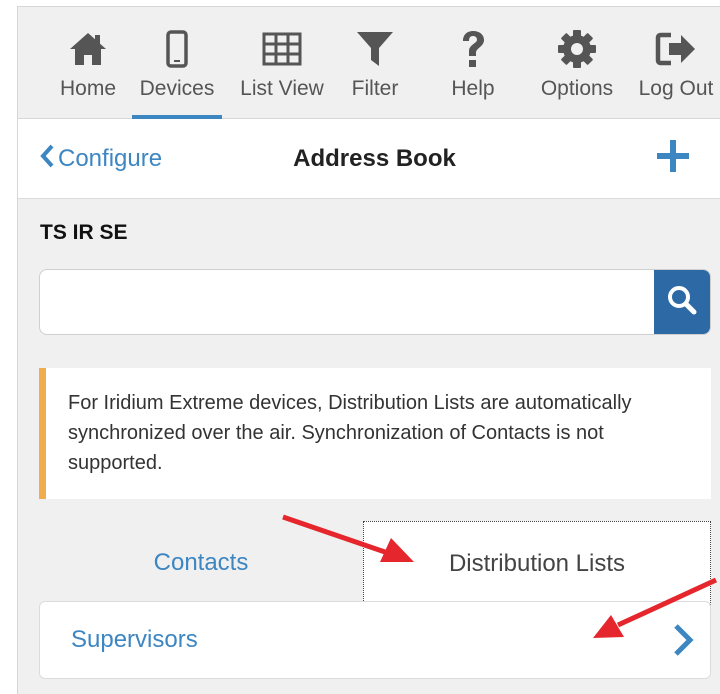  I want to click on gear-icon, so click(577, 49).